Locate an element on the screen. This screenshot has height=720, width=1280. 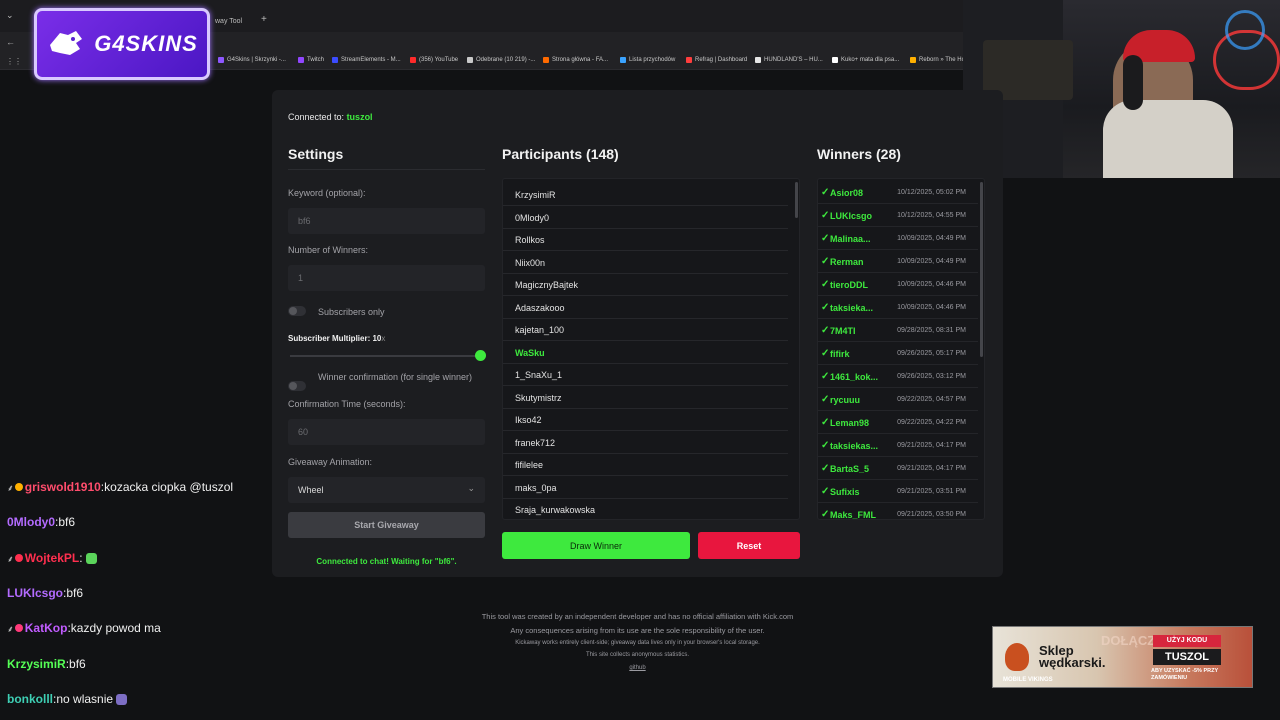
winners-count-label: Number of Winners: is located at coordinates (328, 250).